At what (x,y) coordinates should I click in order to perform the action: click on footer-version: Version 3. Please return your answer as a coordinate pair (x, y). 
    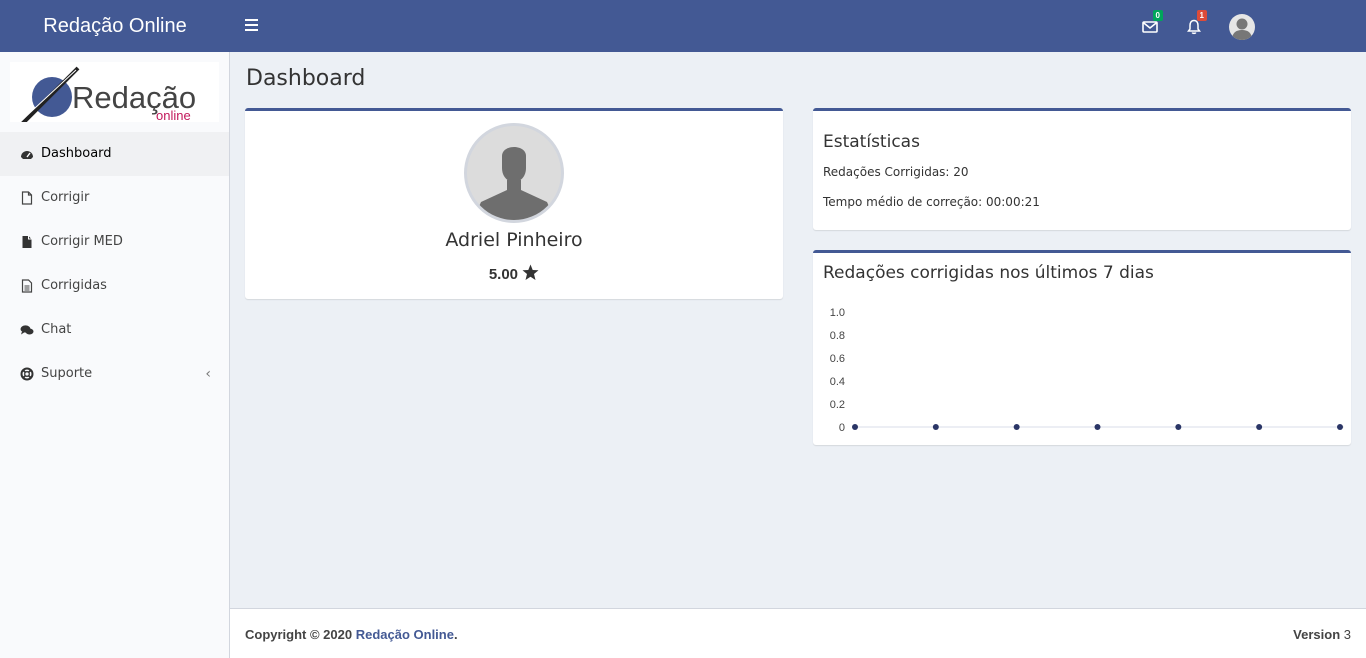
    Looking at the image, I should click on (1322, 634).